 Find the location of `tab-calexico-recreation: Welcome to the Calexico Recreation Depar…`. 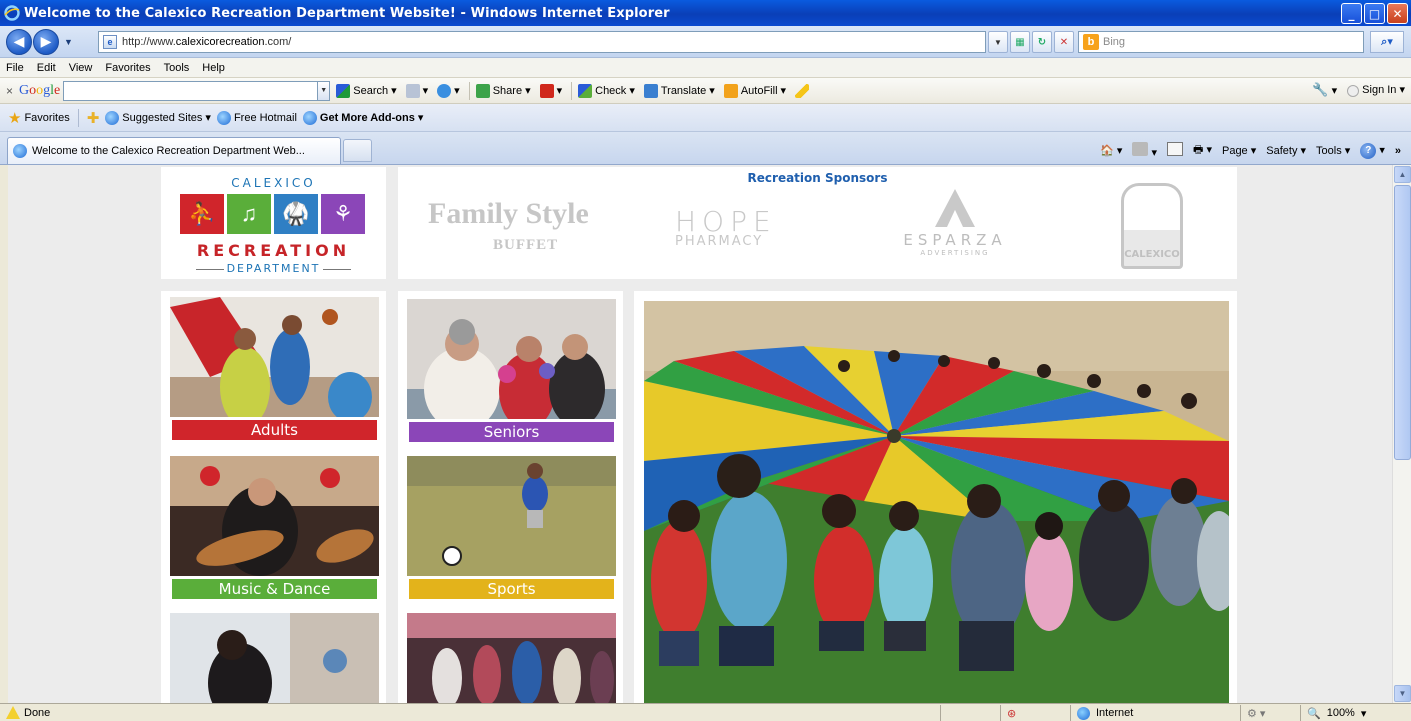

tab-calexico-recreation: Welcome to the Calexico Recreation Depar… is located at coordinates (174, 150).